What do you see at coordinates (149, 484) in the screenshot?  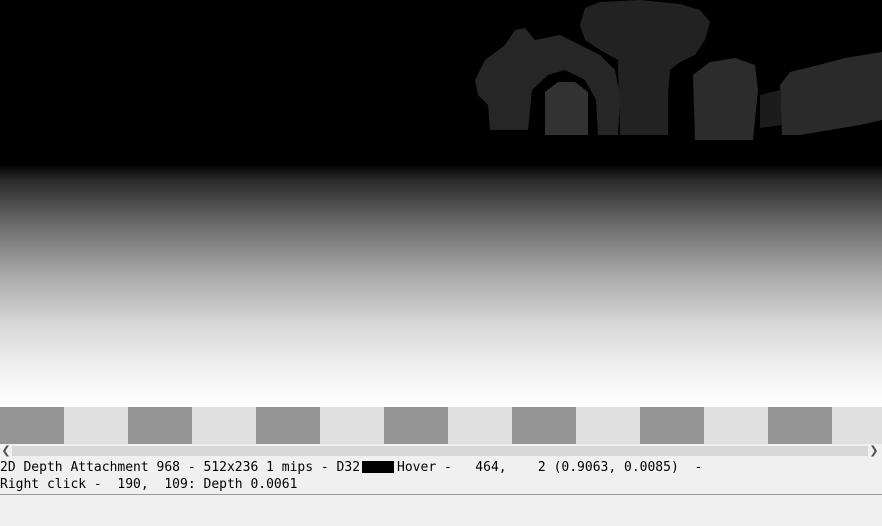 I see `status-line-right-click: Right click - 190, 109: Depth 0.0061` at bounding box center [149, 484].